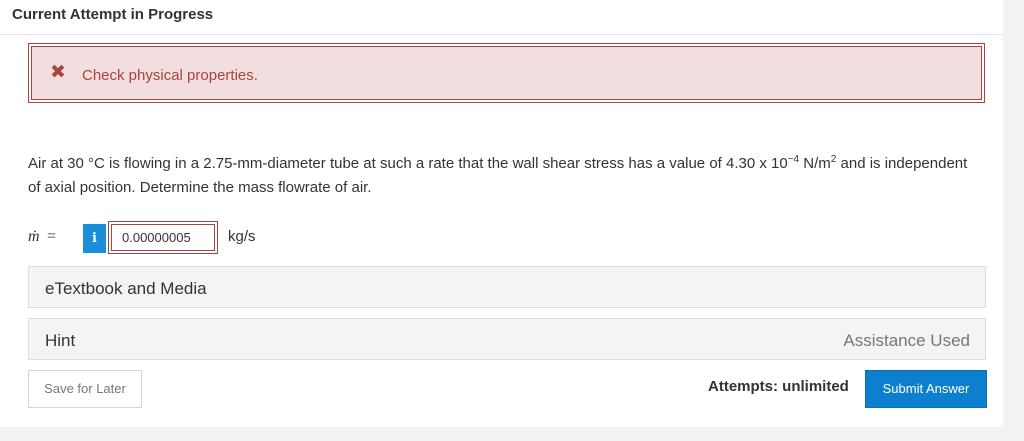 The image size is (1024, 441). I want to click on alert-message: Check physical properties., so click(170, 75).